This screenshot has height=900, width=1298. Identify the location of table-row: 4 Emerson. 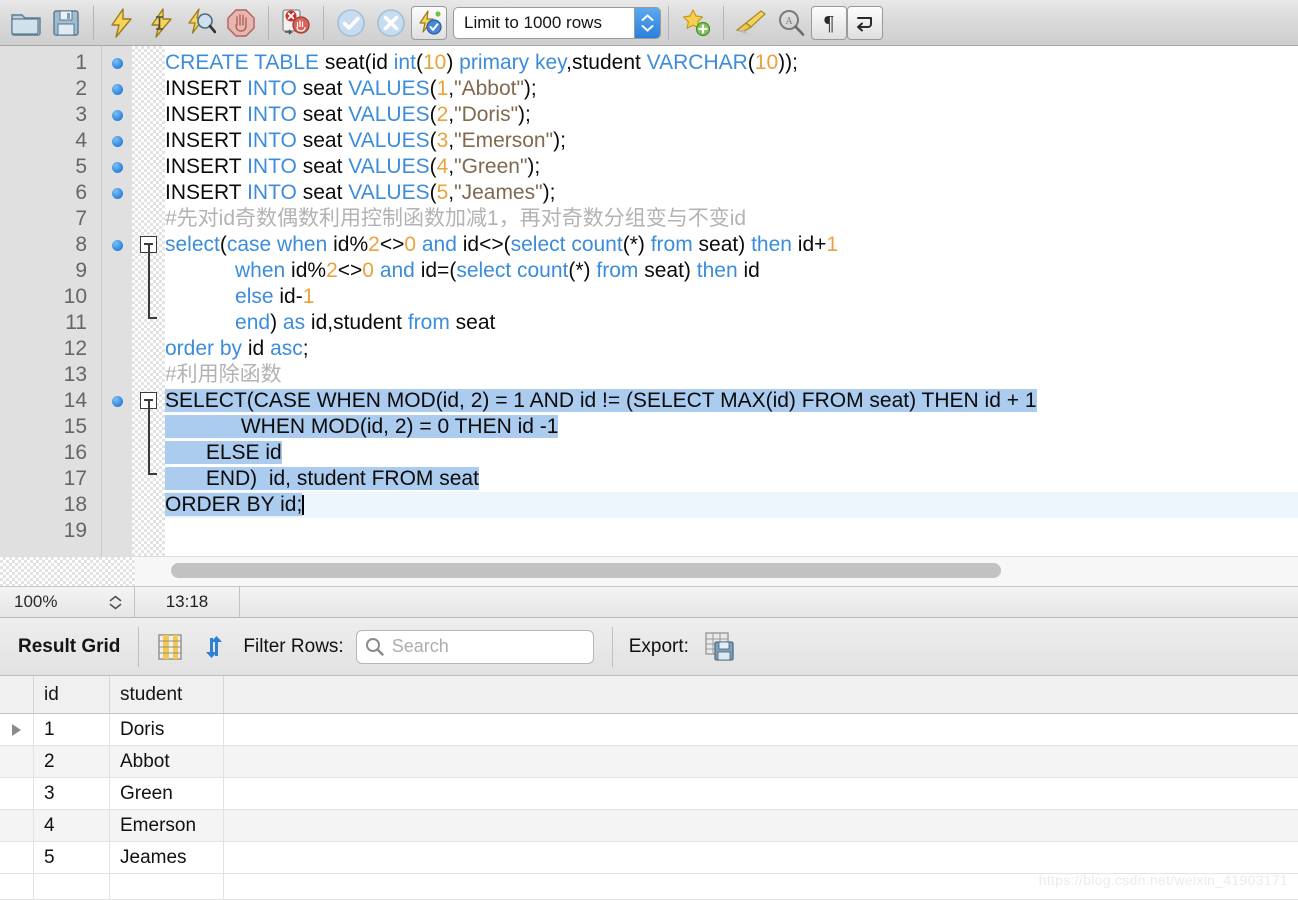
(649, 826).